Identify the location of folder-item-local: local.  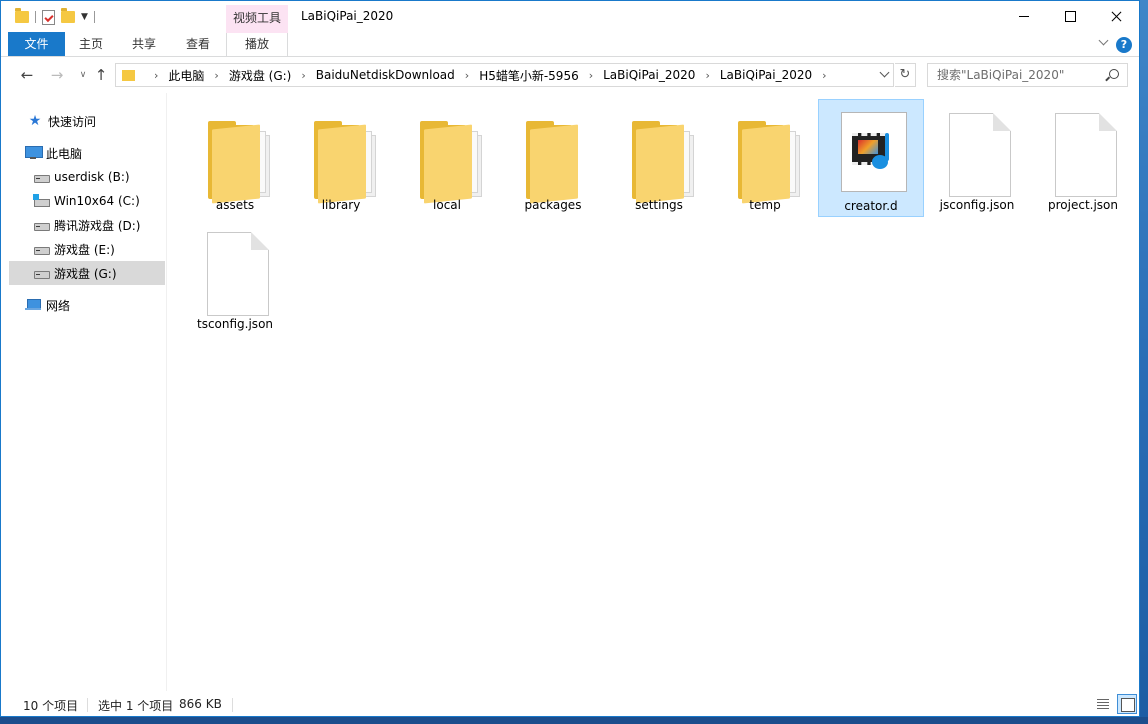
(447, 158).